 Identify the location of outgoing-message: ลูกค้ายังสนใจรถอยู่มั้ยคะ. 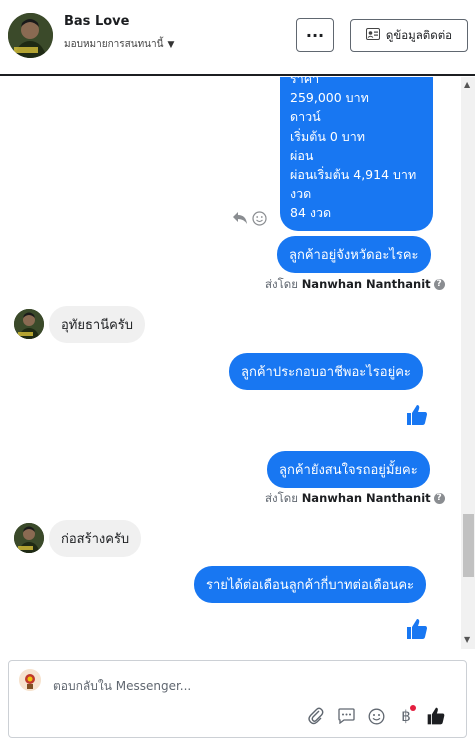
(348, 469).